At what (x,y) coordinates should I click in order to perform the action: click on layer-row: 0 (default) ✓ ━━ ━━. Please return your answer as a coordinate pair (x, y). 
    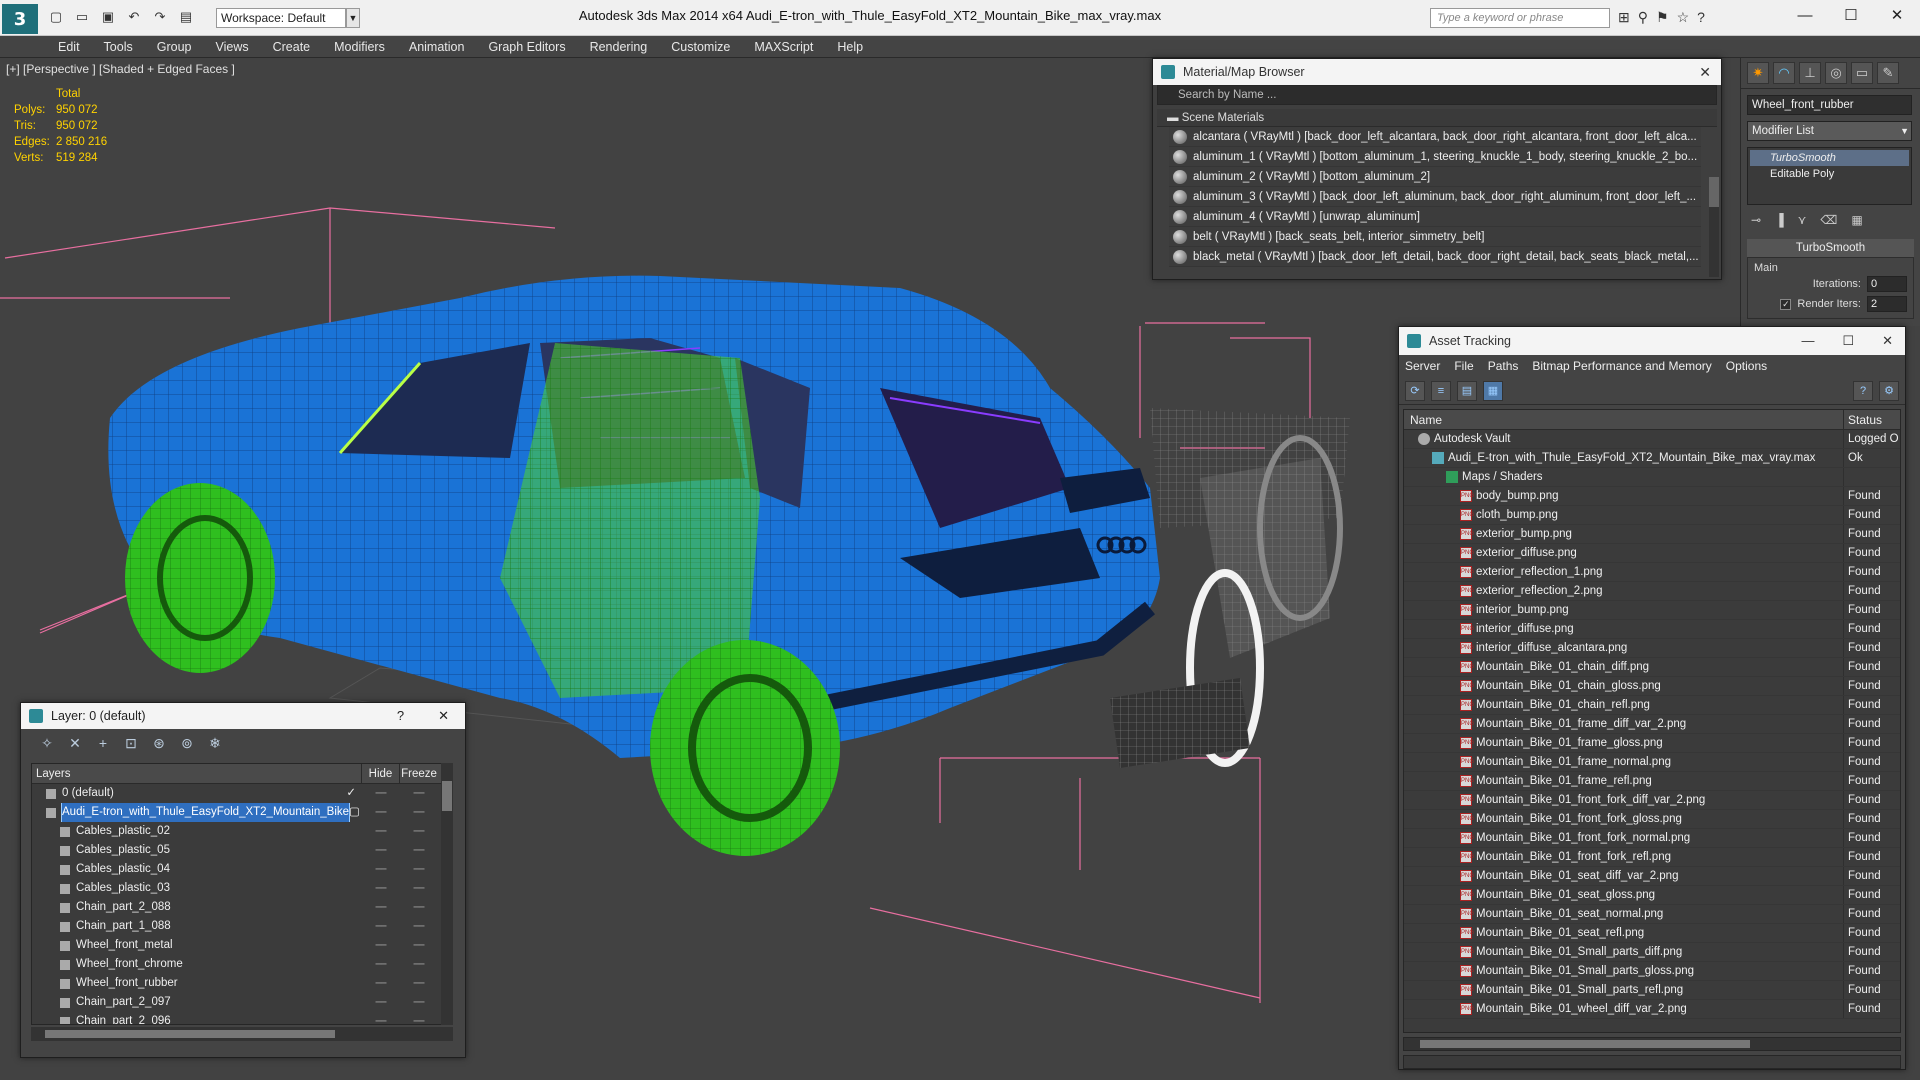
    Looking at the image, I should click on (241, 793).